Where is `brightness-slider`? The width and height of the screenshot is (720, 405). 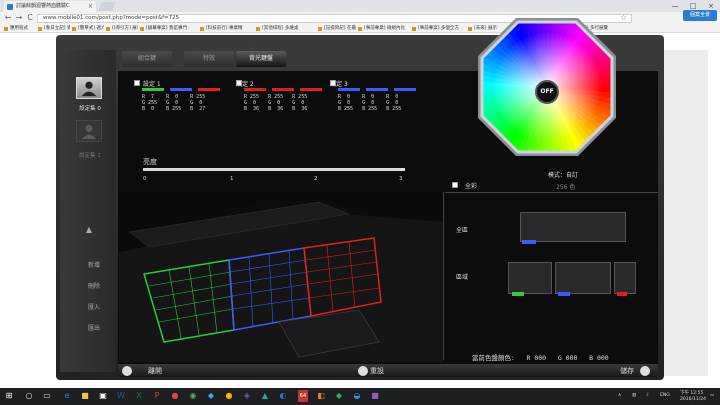 brightness-slider is located at coordinates (274, 169).